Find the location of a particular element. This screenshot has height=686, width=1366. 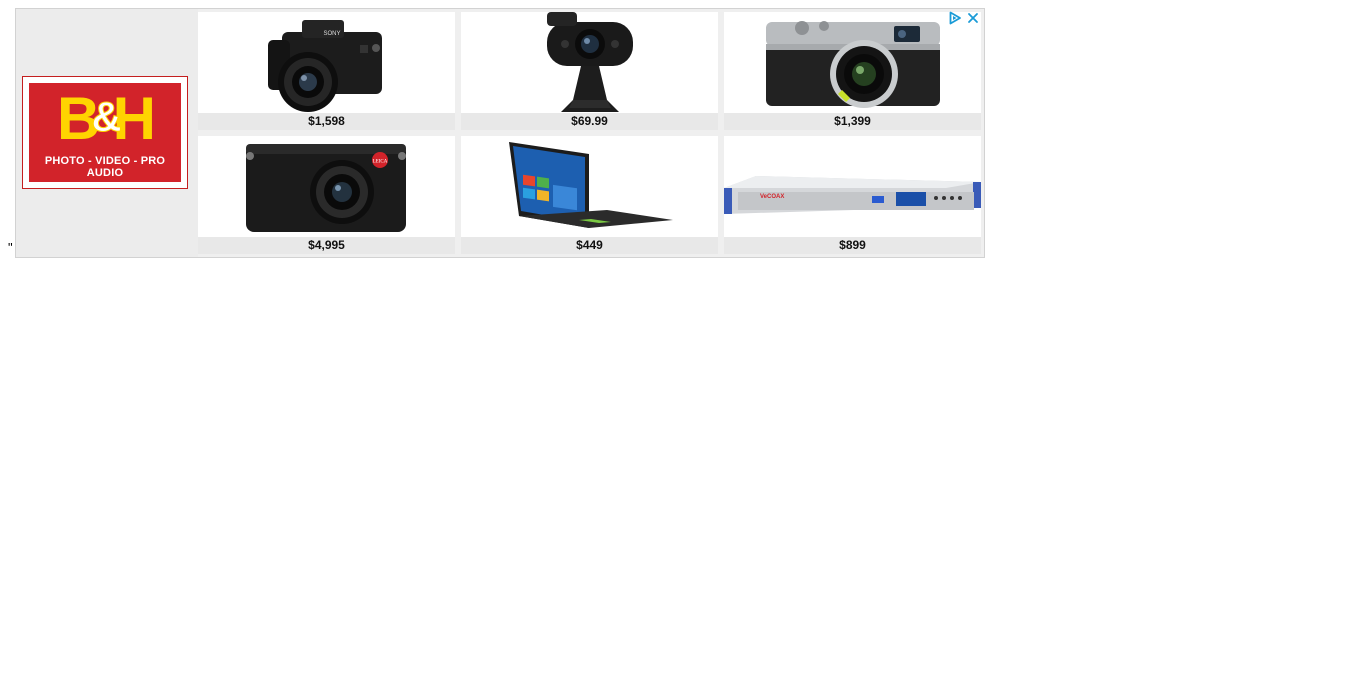

product-price-1: $1,598 is located at coordinates (326, 121).